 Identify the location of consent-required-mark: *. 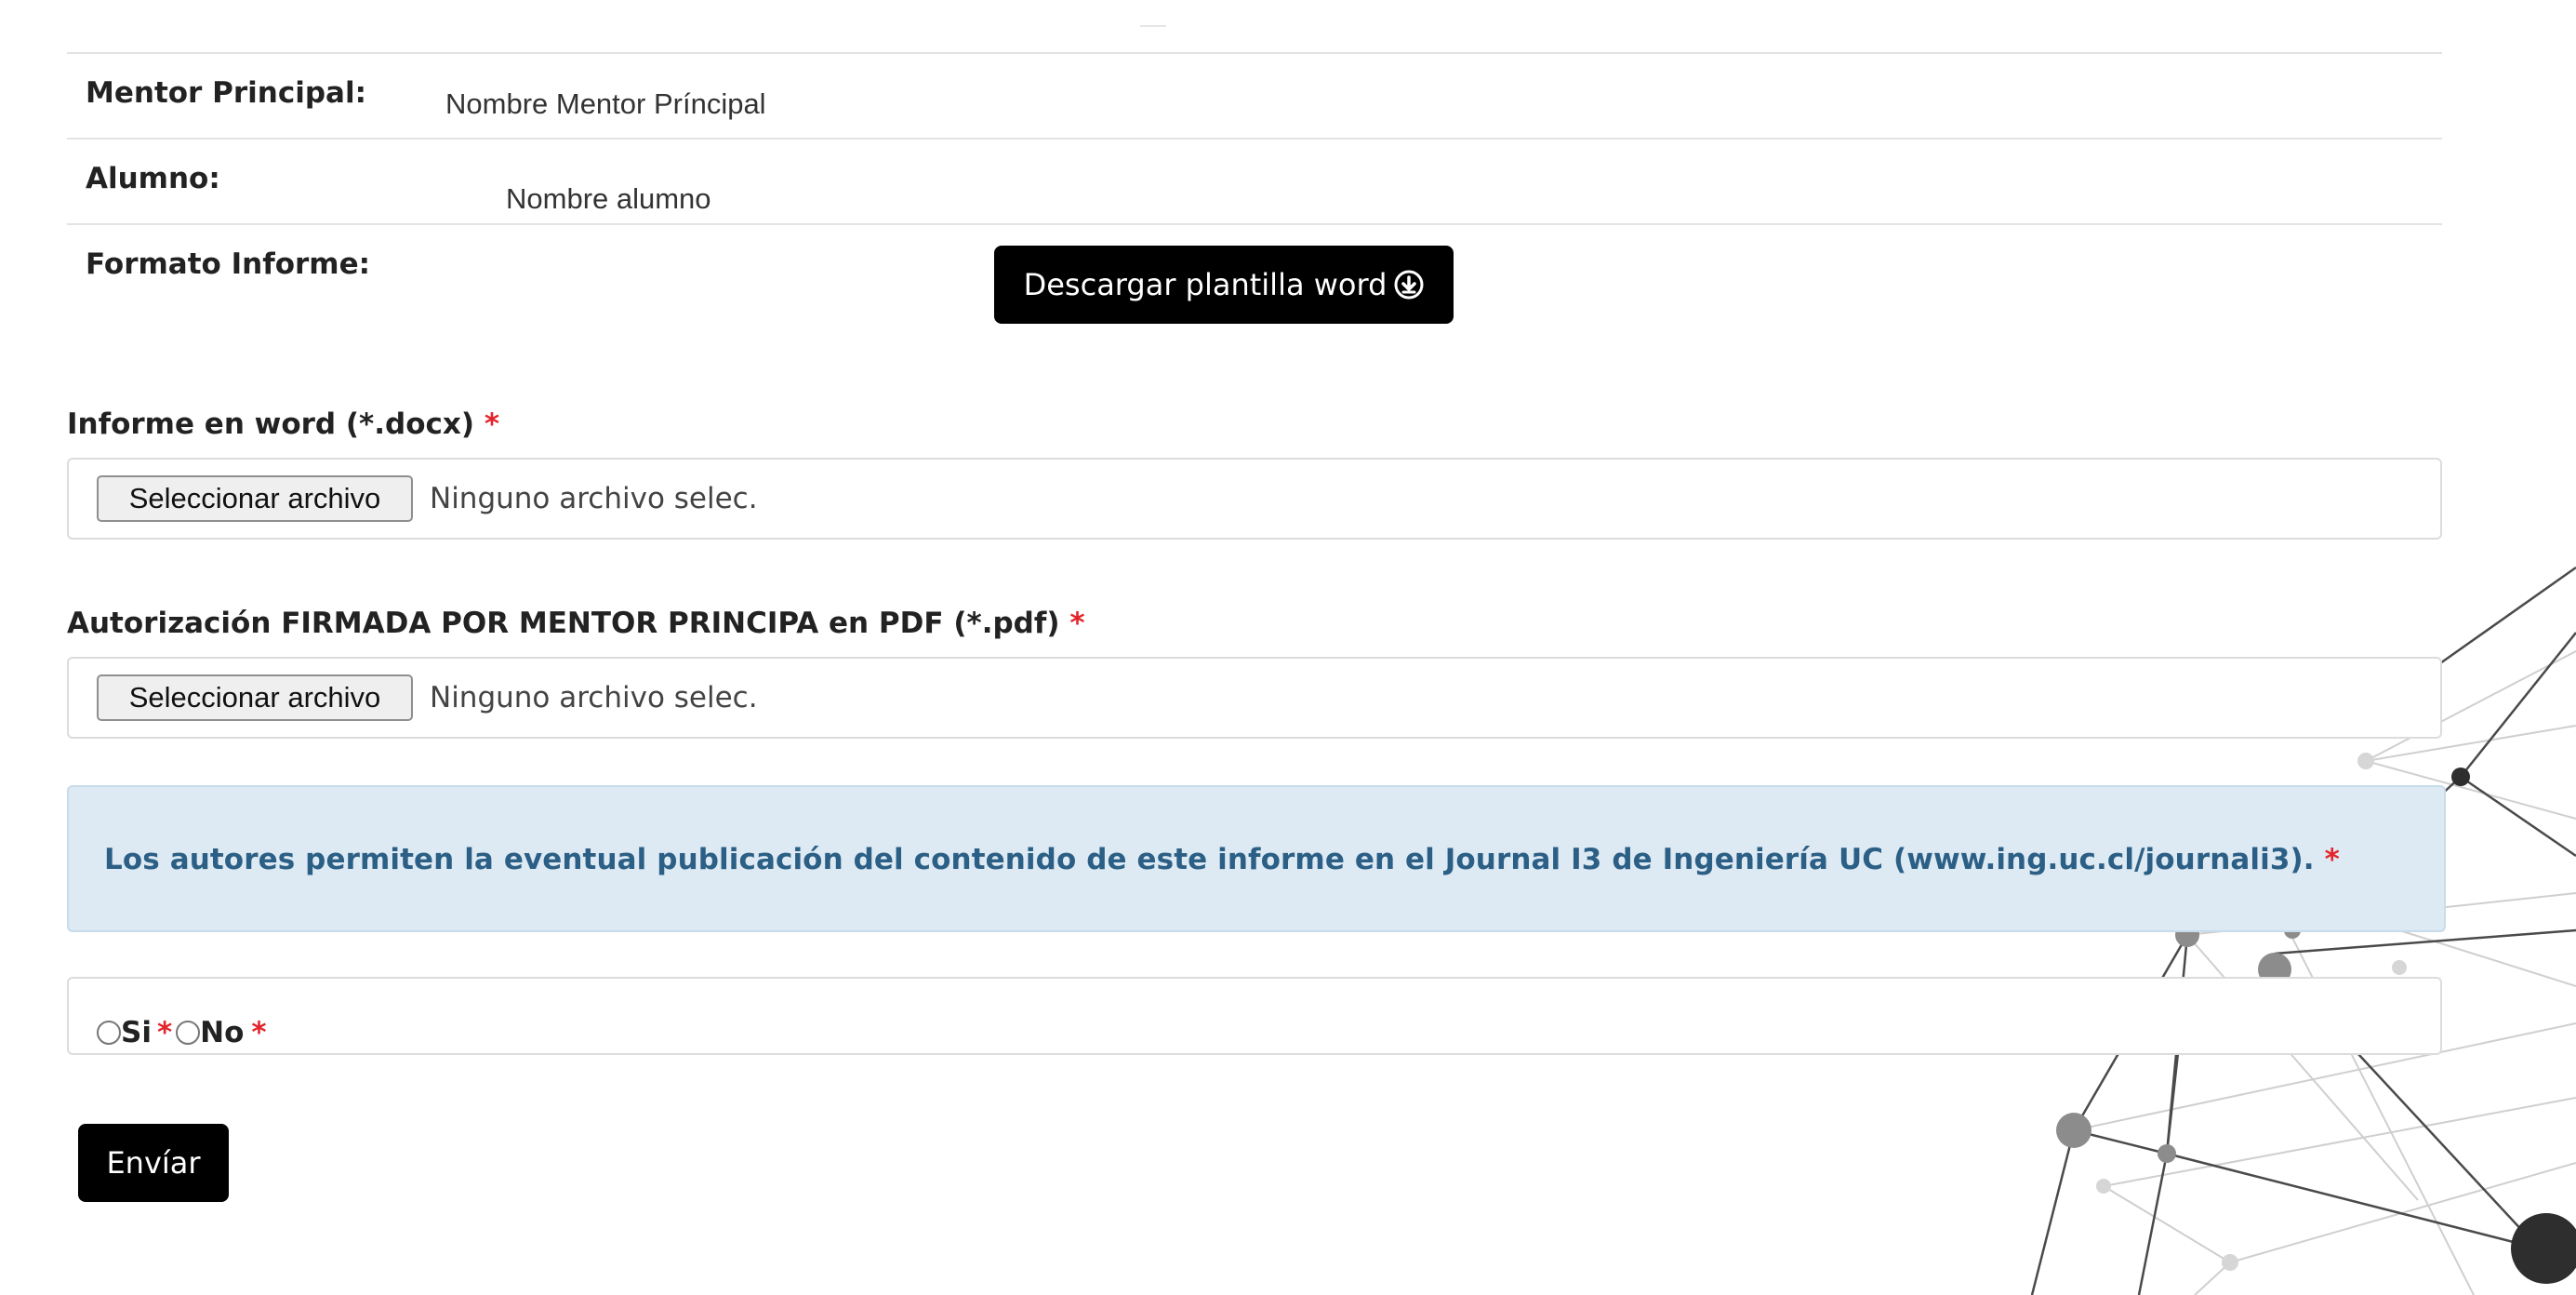
(2332, 859).